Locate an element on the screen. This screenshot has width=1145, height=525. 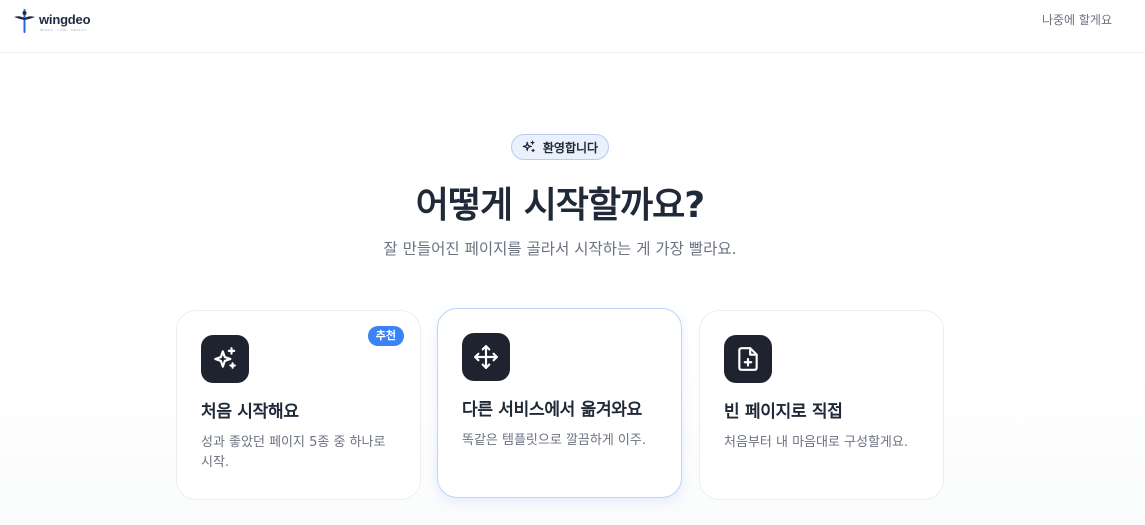
logo: wingdeo WINGS · LINK · DEPLOY is located at coordinates (52, 22).